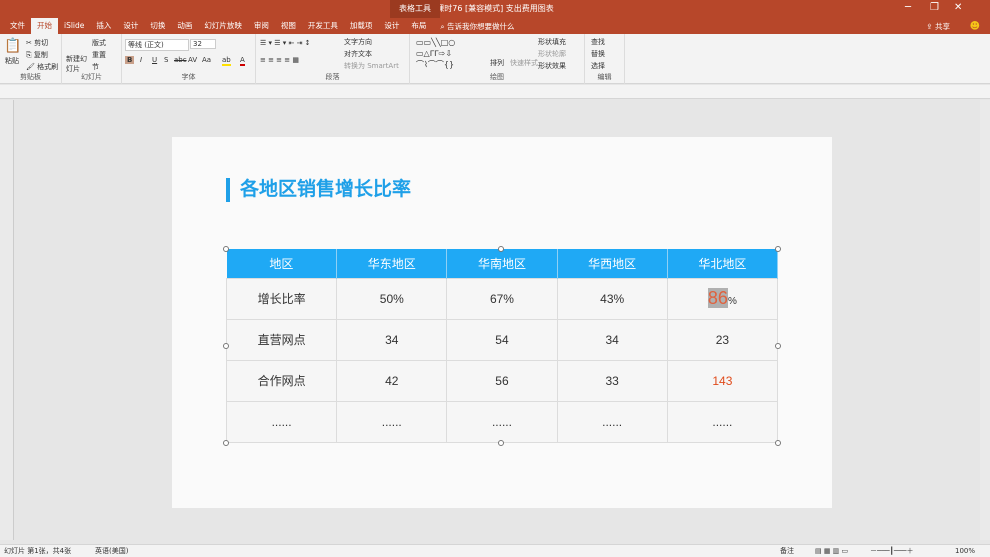  Describe the element at coordinates (418, 26) in the screenshot. I see `tab-table-layout: 布局` at that location.